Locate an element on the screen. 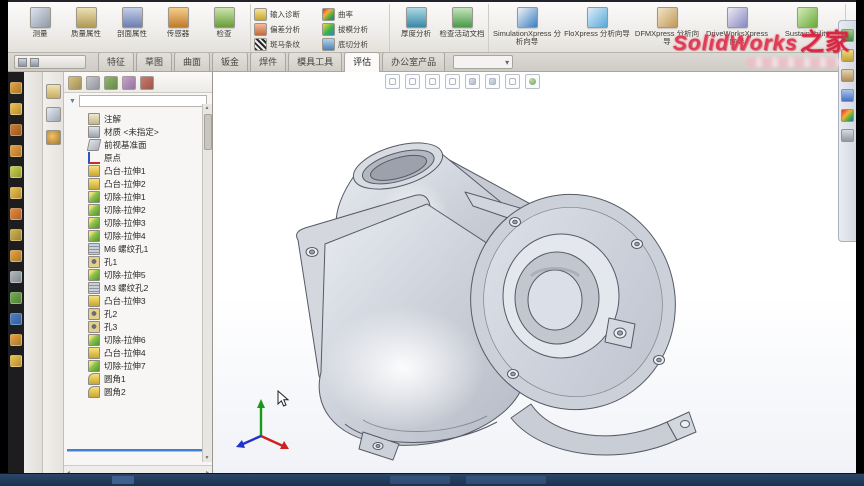 The height and width of the screenshot is (486, 864). ribbon-button: 厚度分析 is located at coordinates (416, 28).